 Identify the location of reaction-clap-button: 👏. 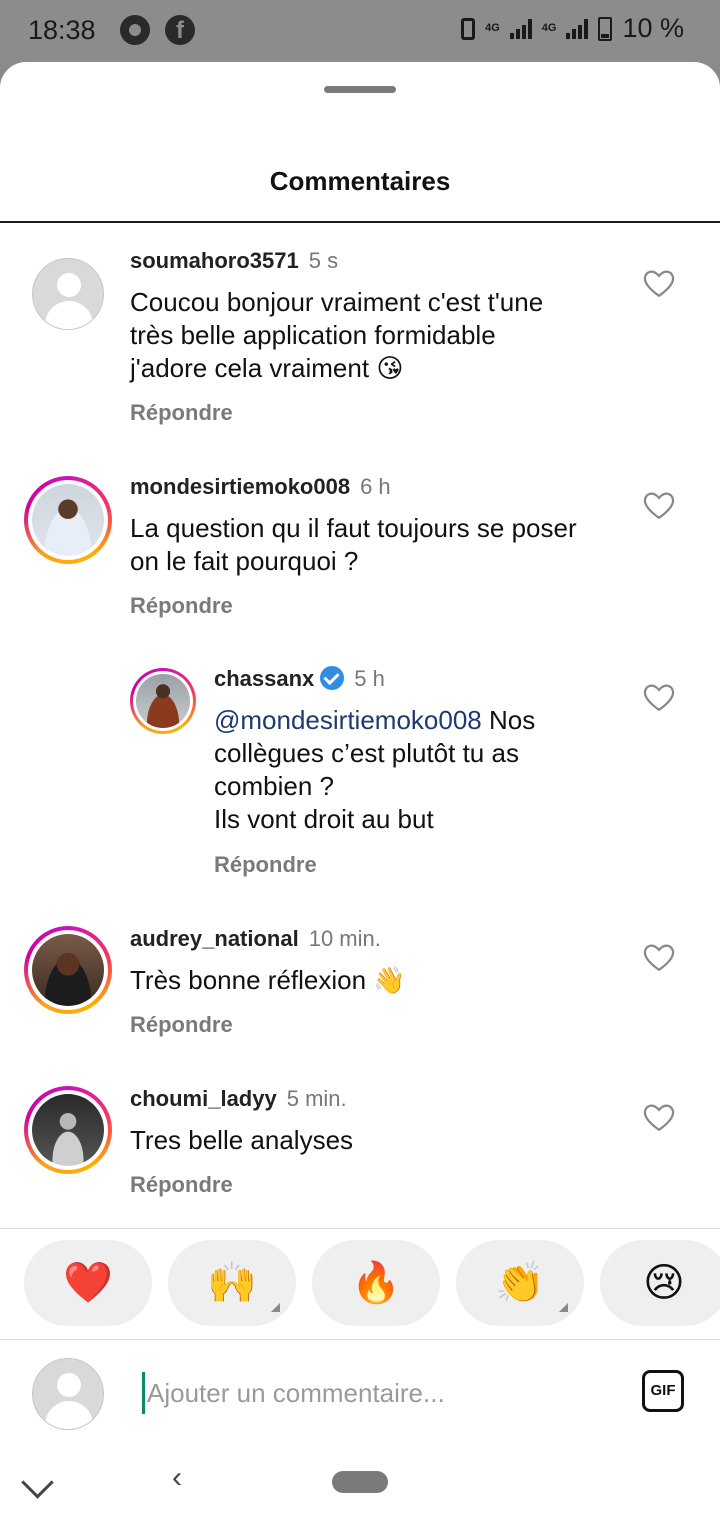
(520, 1283).